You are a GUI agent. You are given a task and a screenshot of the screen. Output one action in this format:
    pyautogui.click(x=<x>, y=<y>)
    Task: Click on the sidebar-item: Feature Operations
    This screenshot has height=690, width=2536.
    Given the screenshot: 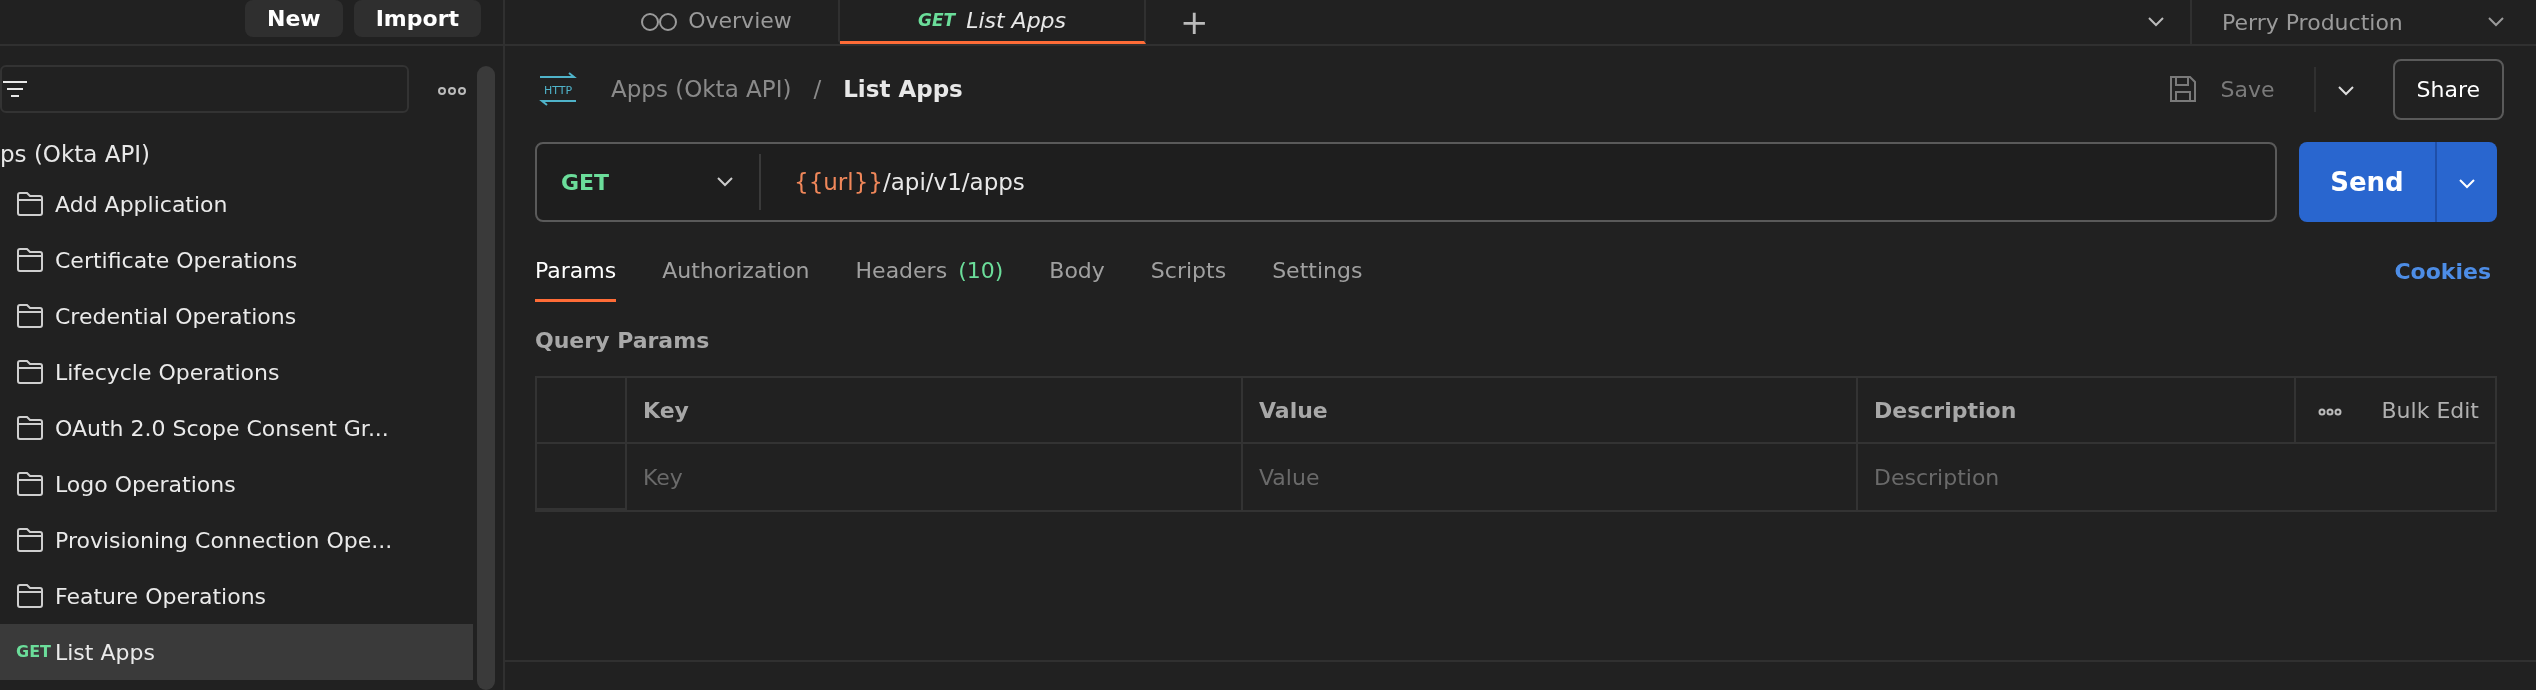 What is the action you would take?
    pyautogui.click(x=236, y=596)
    